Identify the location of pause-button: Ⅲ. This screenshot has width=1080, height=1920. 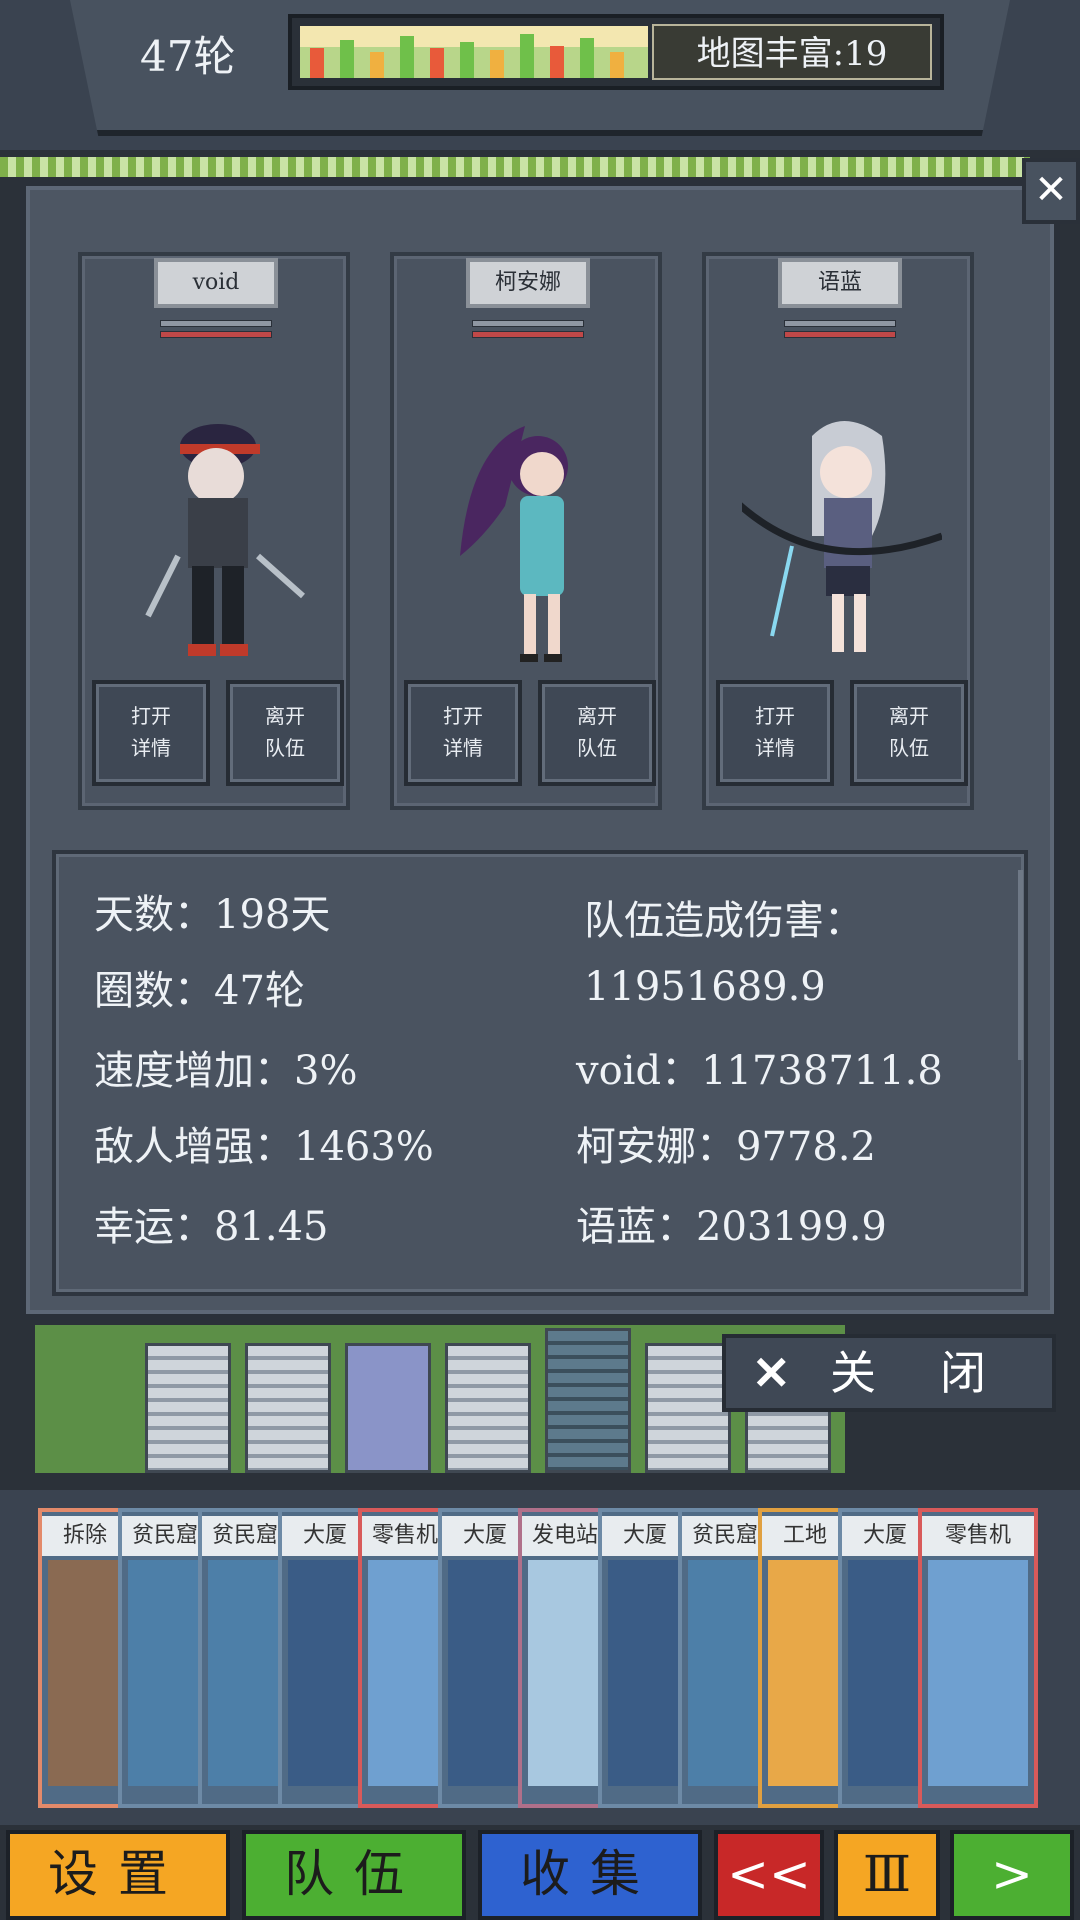
(887, 1875).